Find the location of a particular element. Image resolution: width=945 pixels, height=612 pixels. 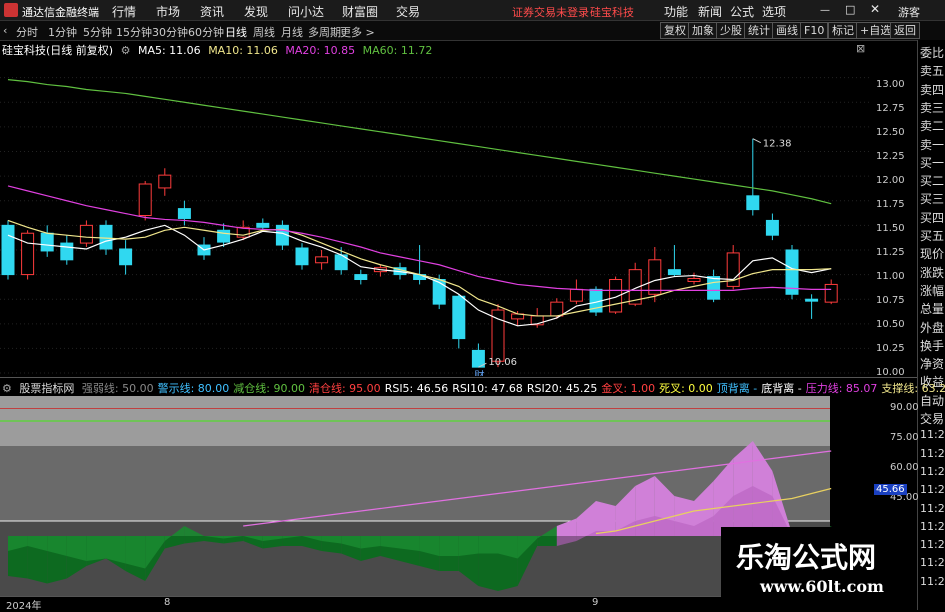

period-monthly: 月线 is located at coordinates (292, 32).